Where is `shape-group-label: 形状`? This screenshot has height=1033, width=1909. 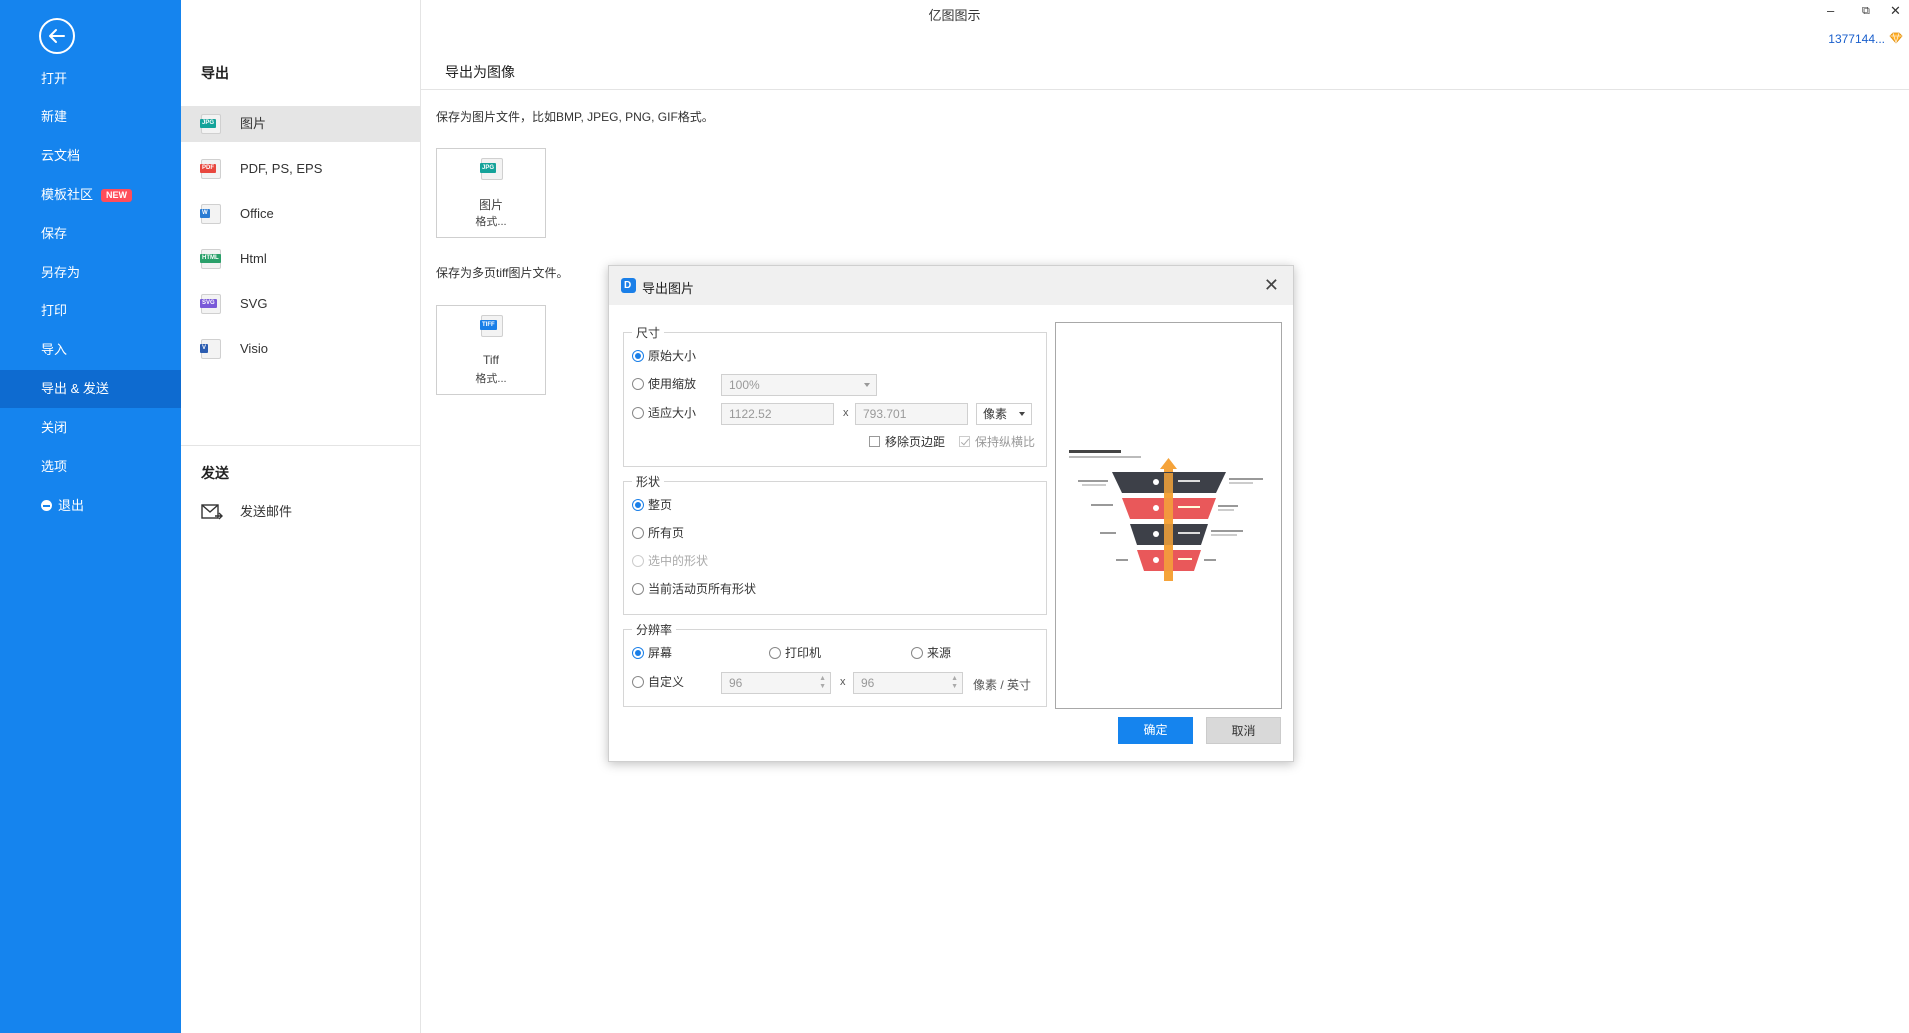 shape-group-label: 形状 is located at coordinates (648, 481).